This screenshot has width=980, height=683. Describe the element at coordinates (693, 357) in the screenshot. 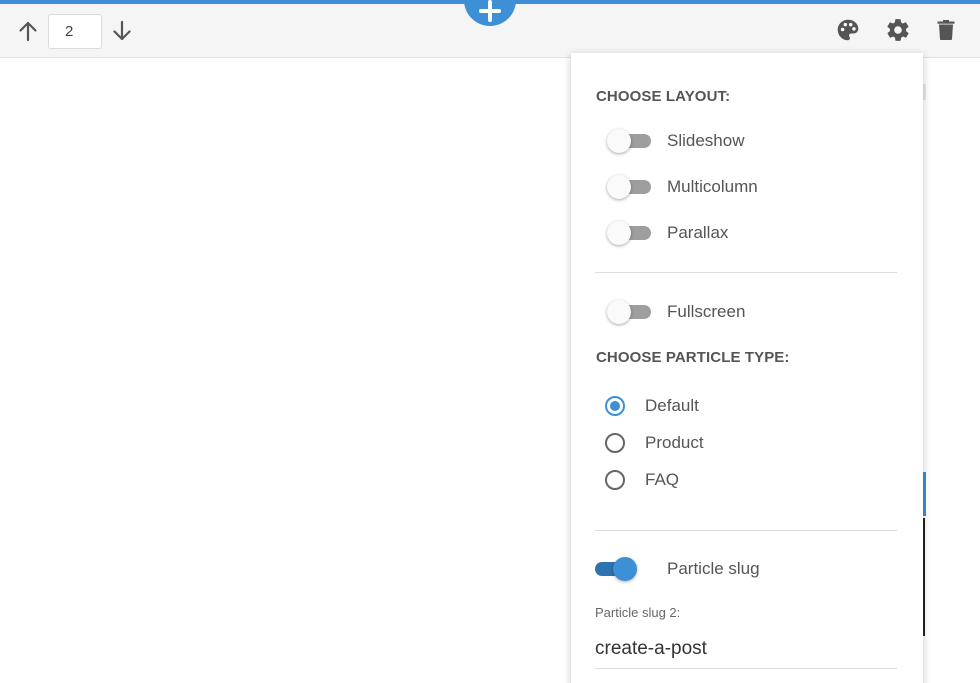

I see `particle-type-heading: CHOOSE PARTICLE TYPE:` at that location.